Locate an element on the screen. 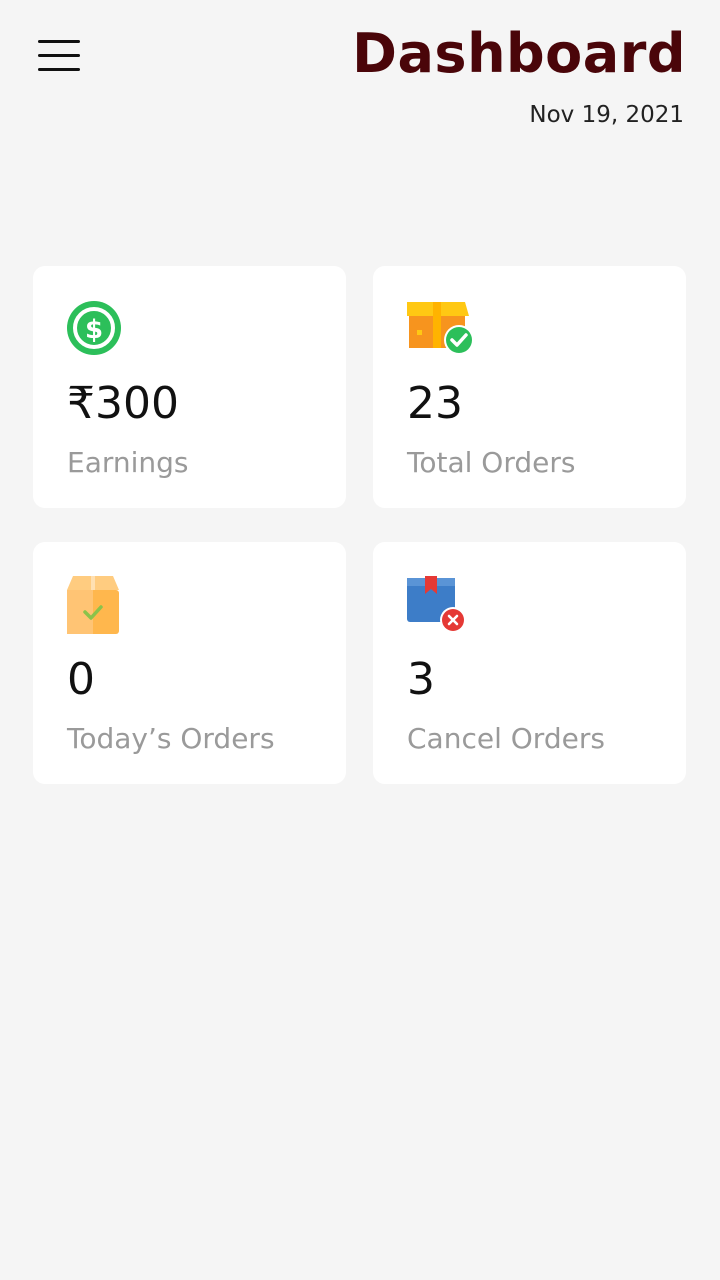 The width and height of the screenshot is (720, 1280). earnings-card: $ ₹300 Earnings is located at coordinates (189, 387).